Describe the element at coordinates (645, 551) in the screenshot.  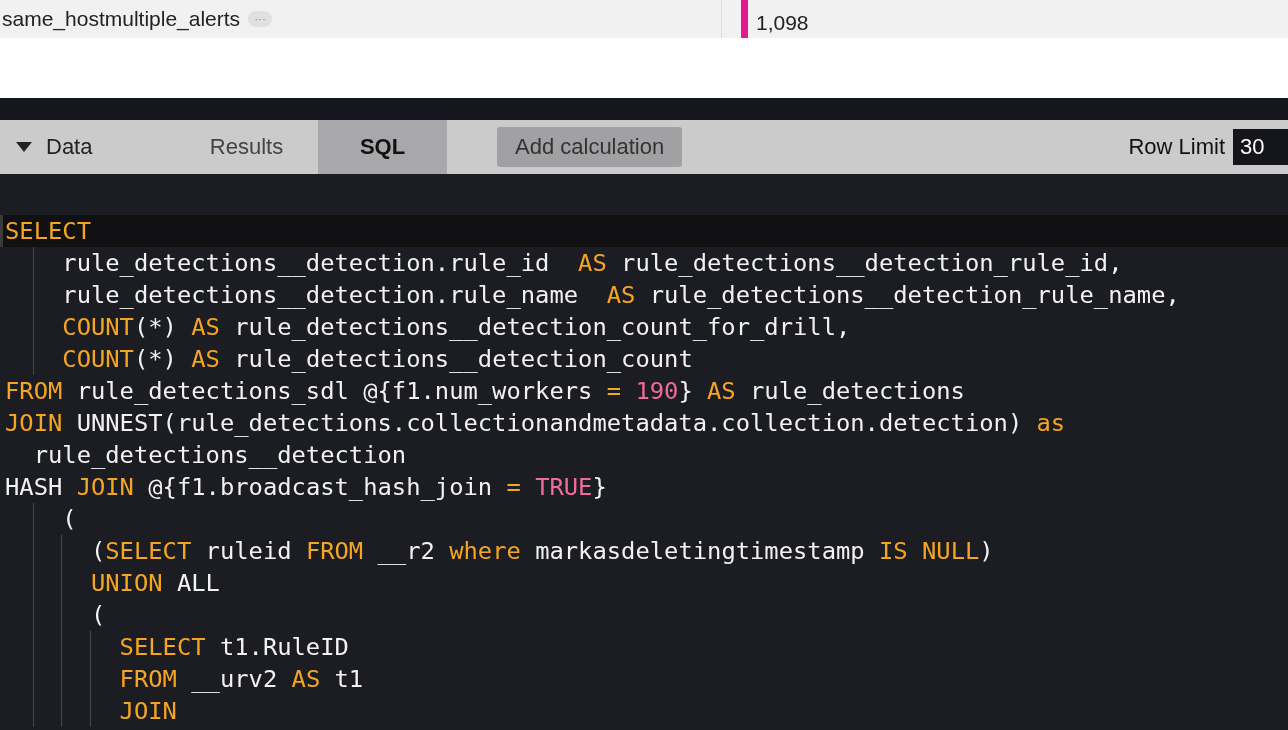
I see `code-line: (SELECT ruleid FROM __r2 where markasdeletingtimestamp IS NULL)` at that location.